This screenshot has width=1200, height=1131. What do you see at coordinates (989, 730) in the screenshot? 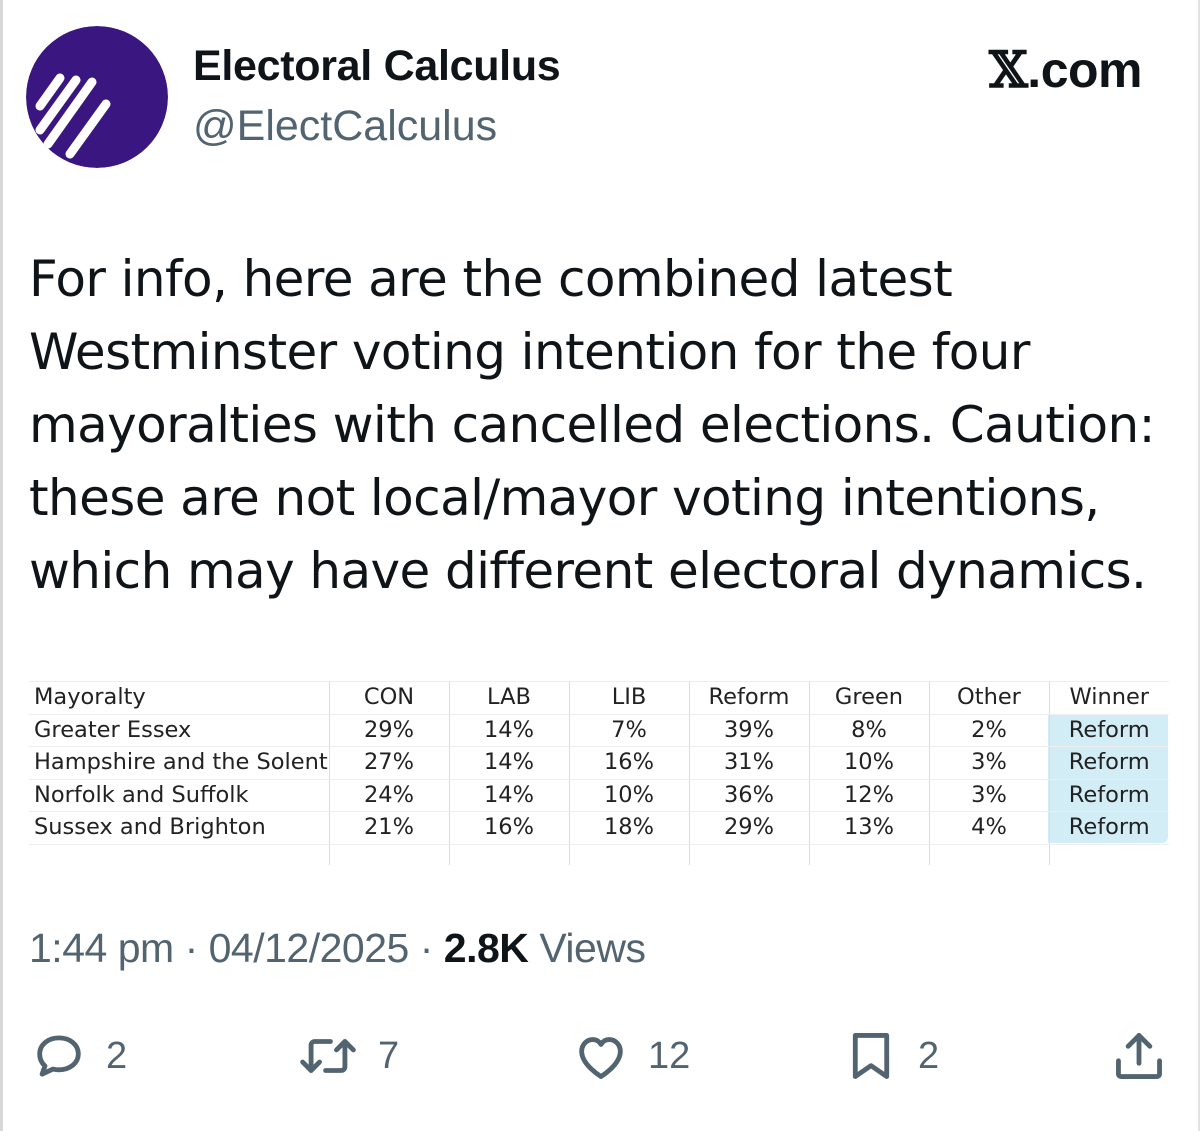
I see `table-cell: 2%` at bounding box center [989, 730].